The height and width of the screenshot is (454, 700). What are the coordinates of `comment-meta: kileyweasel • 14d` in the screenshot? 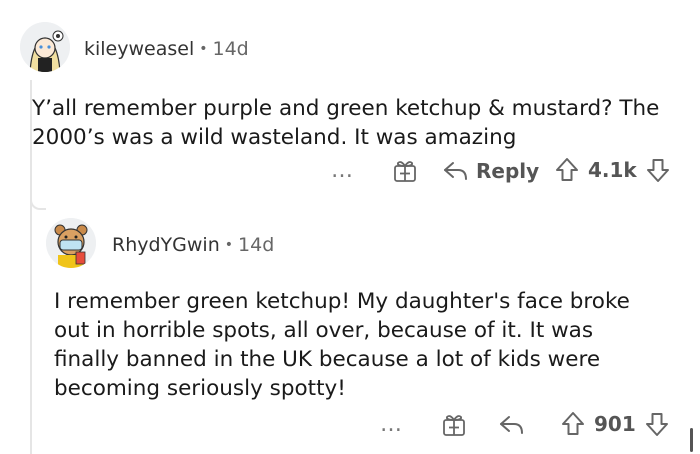 It's located at (166, 49).